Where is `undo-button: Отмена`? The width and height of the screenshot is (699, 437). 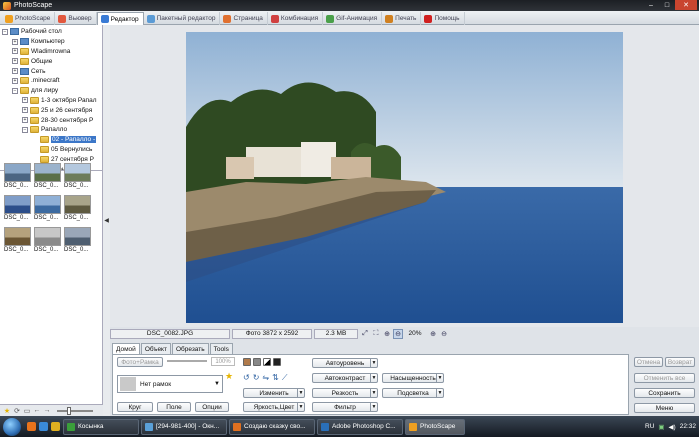 undo-button: Отмена is located at coordinates (648, 362).